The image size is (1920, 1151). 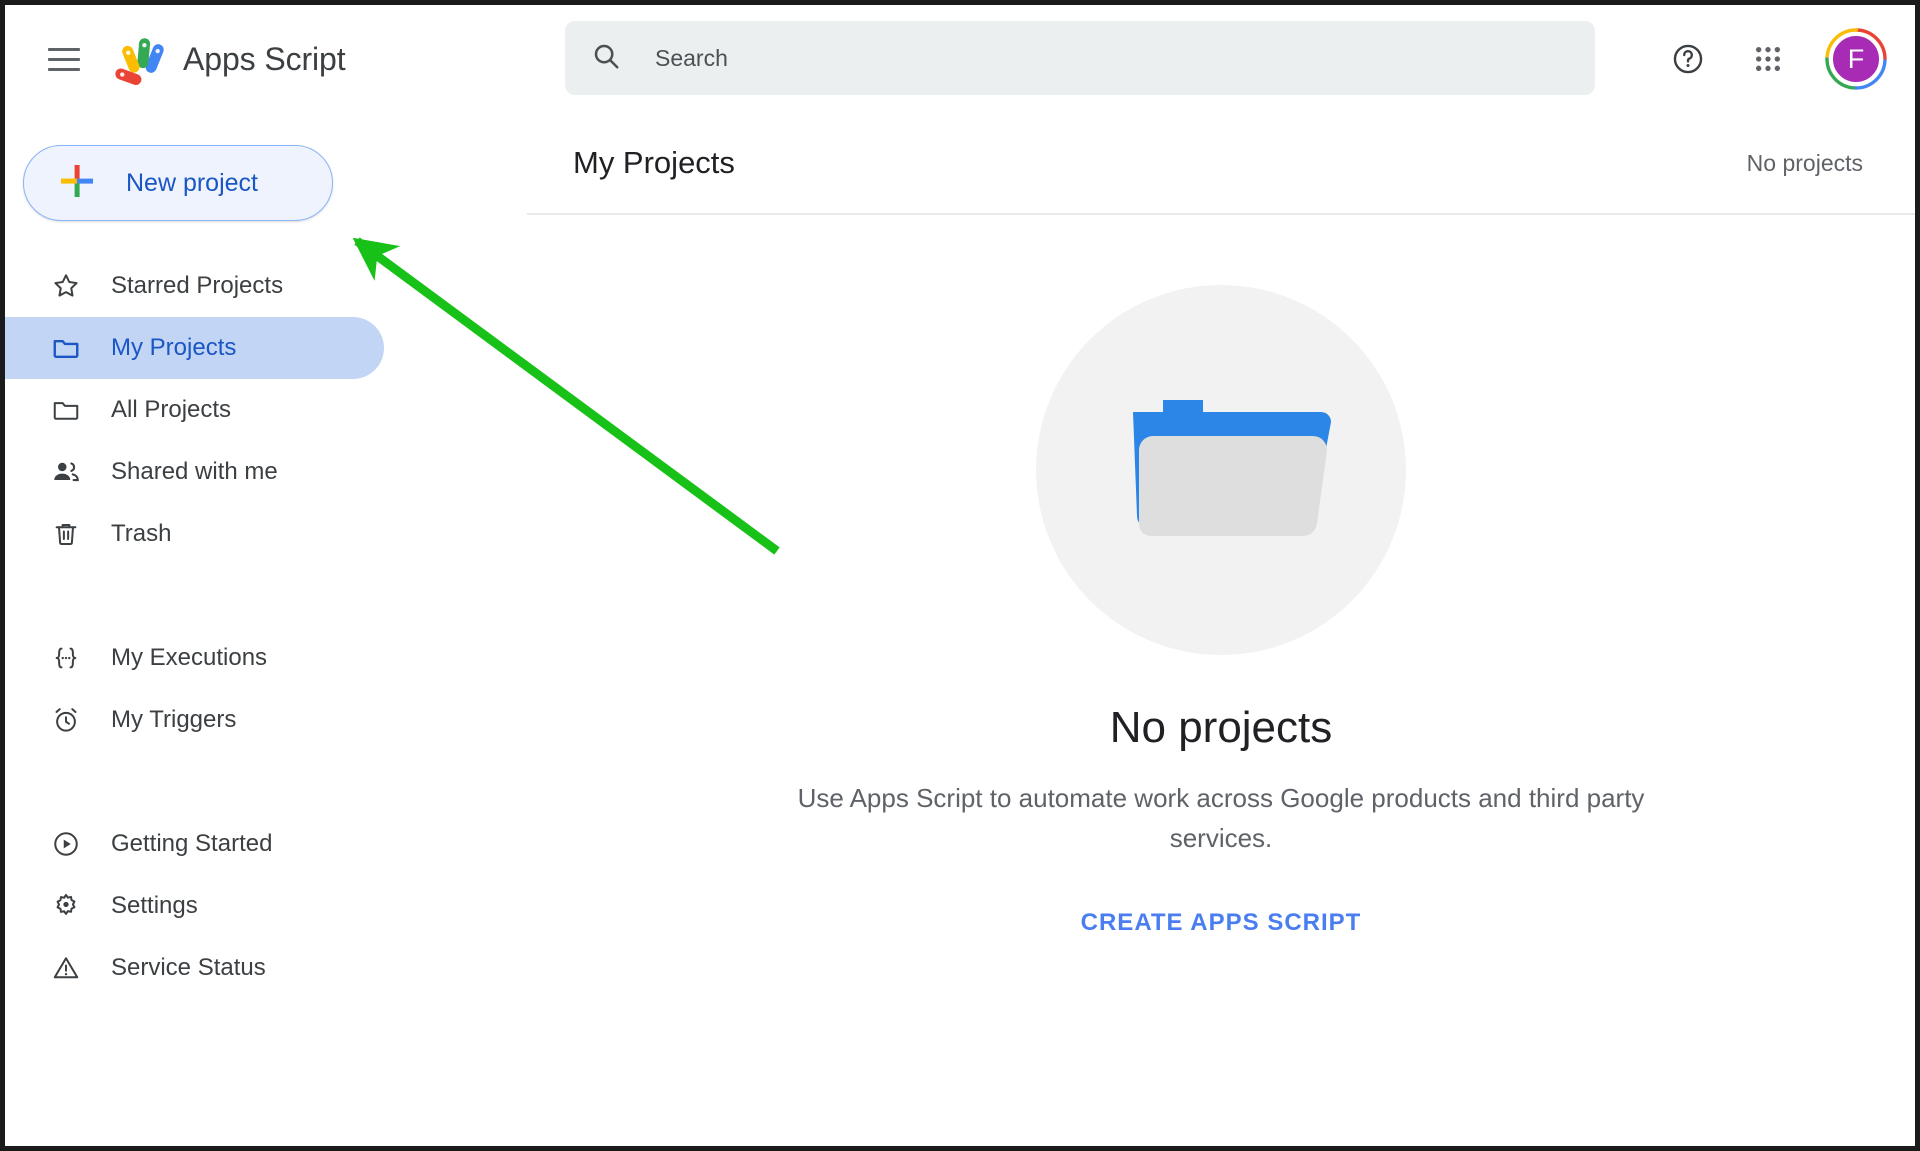 I want to click on sidebar-item-label: Starred Projects, so click(x=197, y=285).